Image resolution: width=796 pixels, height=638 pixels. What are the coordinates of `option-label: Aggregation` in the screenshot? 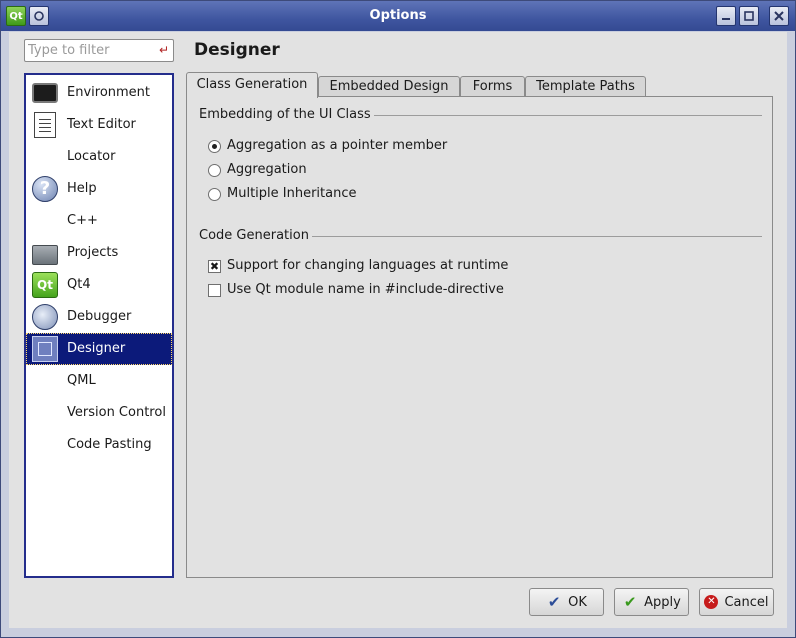 It's located at (267, 169).